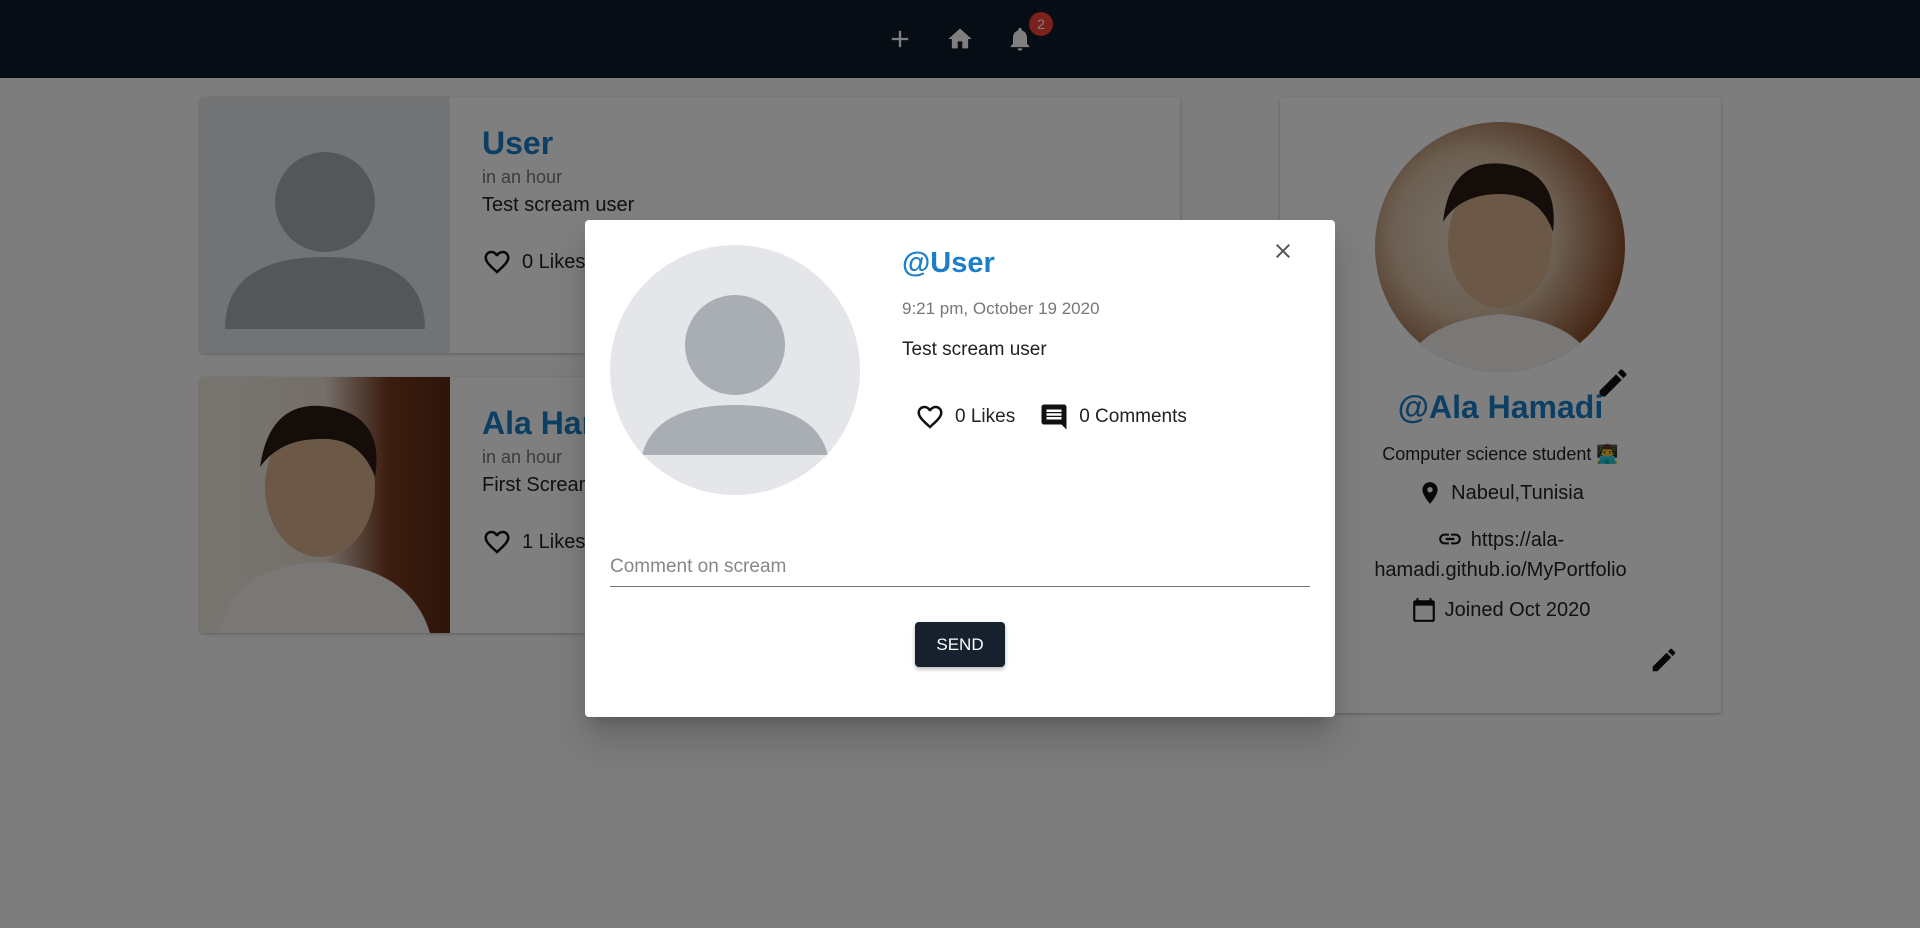 Image resolution: width=1920 pixels, height=928 pixels. I want to click on dialog-timestamp: 9:21 pm, October 19 2020, so click(1001, 308).